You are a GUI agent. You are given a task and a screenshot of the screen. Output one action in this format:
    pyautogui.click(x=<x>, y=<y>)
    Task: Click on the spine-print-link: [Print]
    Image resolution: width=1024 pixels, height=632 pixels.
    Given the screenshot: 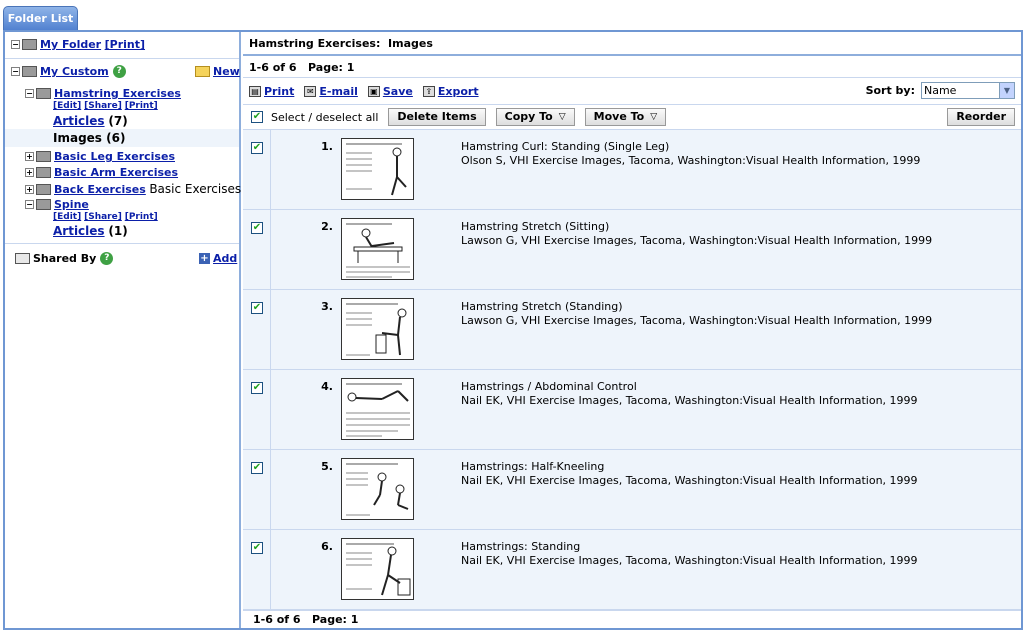 What is the action you would take?
    pyautogui.click(x=141, y=217)
    